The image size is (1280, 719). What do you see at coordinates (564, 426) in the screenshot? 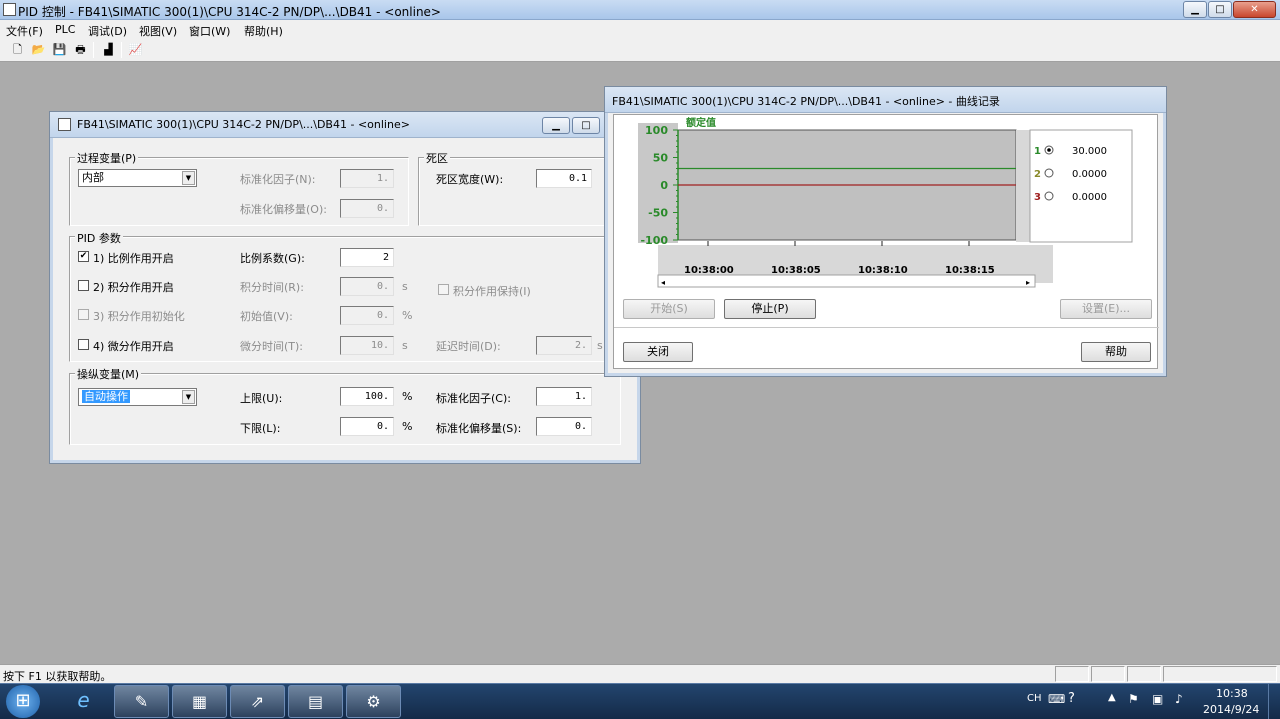
I see `mv-norm-offset-field: 0.` at bounding box center [564, 426].